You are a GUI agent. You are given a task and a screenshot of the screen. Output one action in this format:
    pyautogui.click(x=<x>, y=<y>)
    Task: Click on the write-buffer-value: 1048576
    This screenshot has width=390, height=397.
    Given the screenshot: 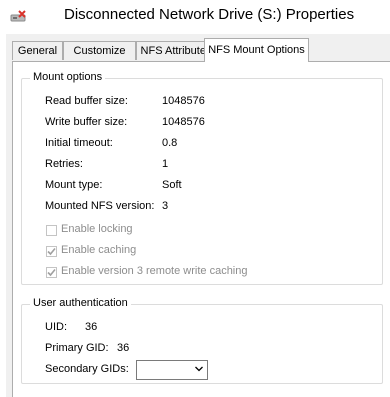 What is the action you would take?
    pyautogui.click(x=183, y=122)
    